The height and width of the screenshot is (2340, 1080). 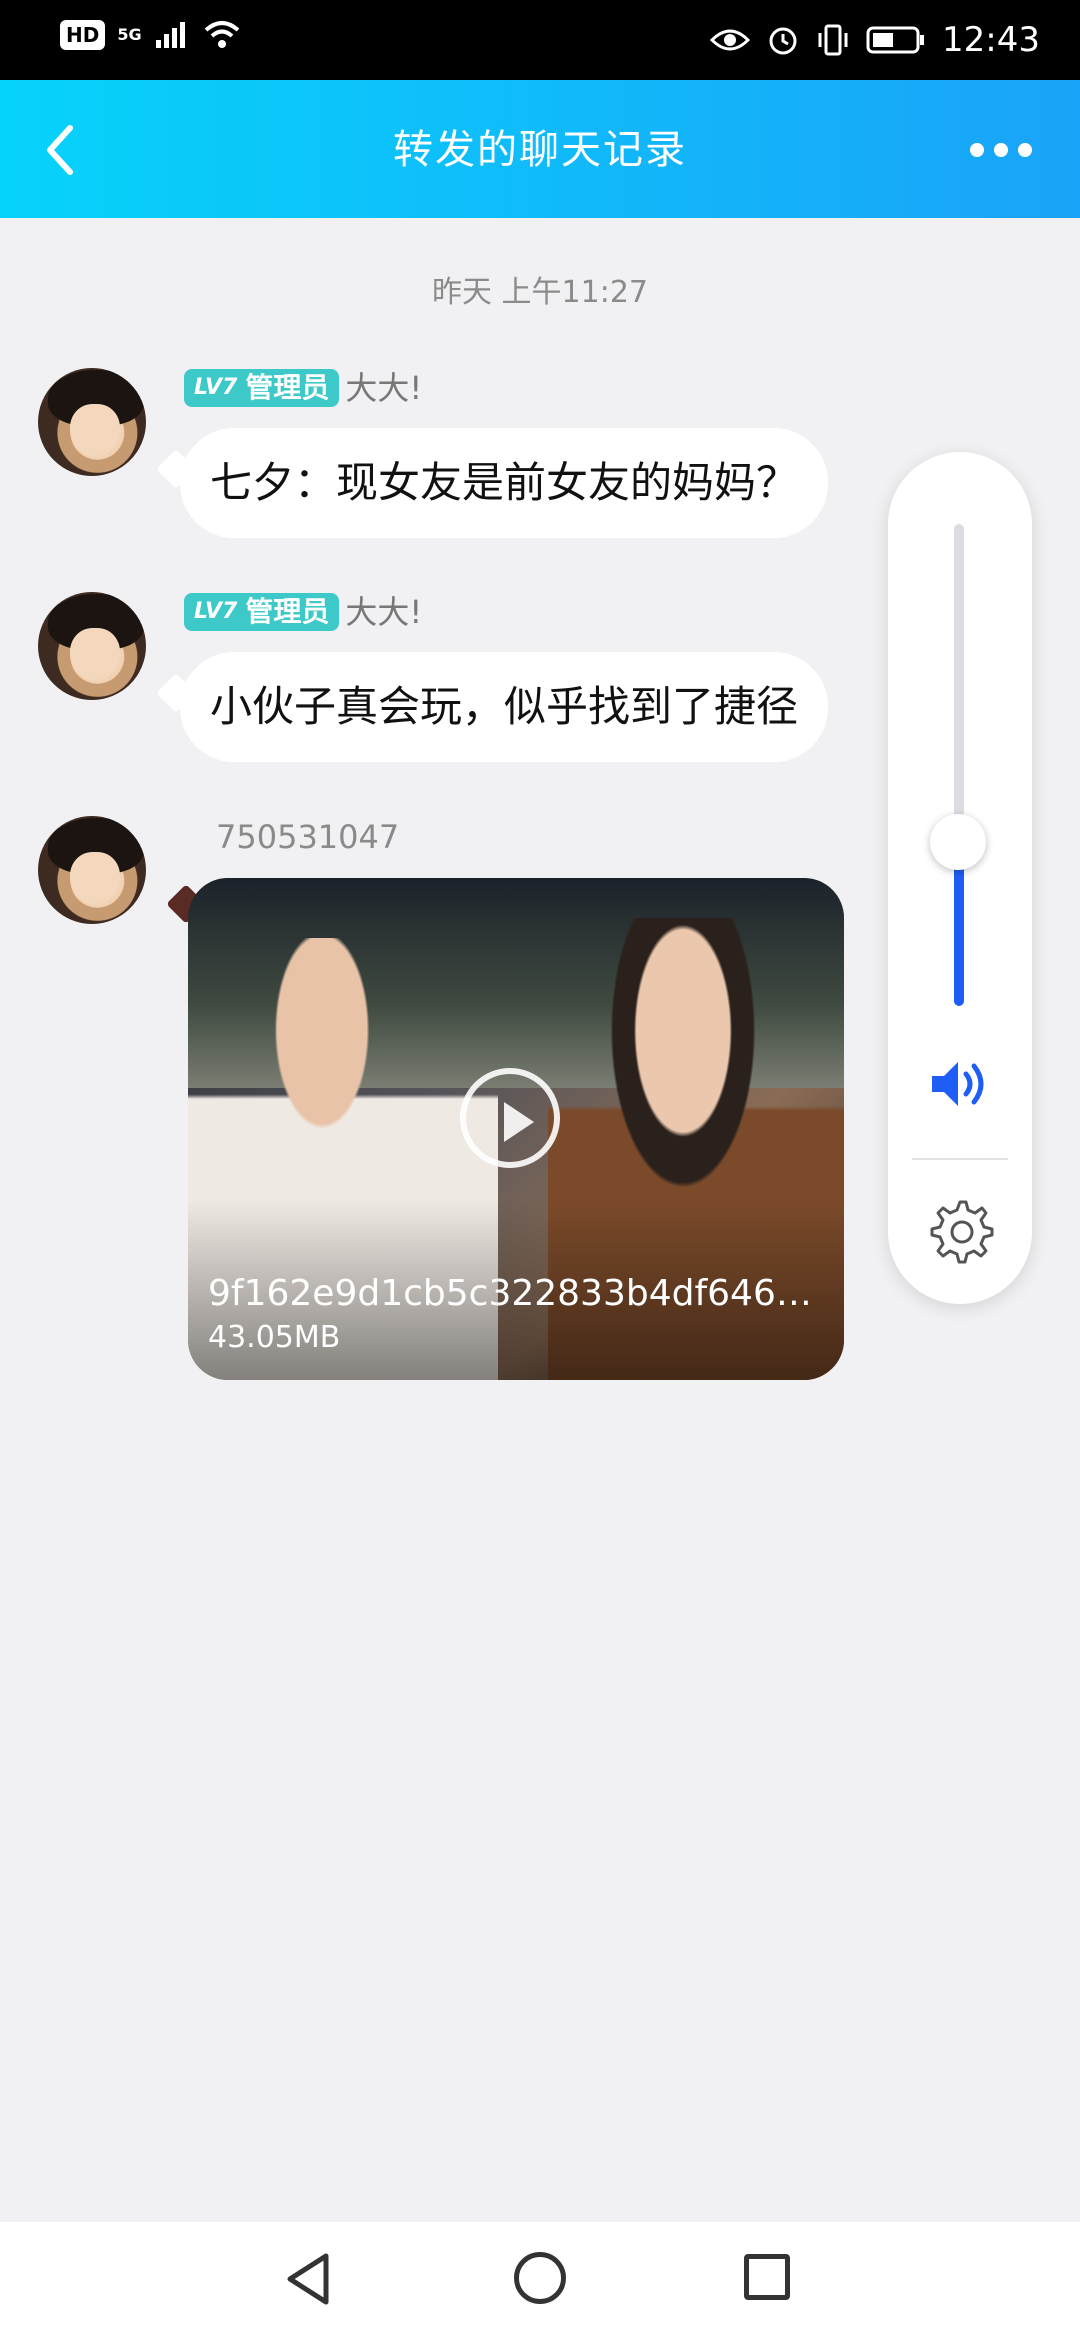 I want to click on volume-panel, so click(x=960, y=878).